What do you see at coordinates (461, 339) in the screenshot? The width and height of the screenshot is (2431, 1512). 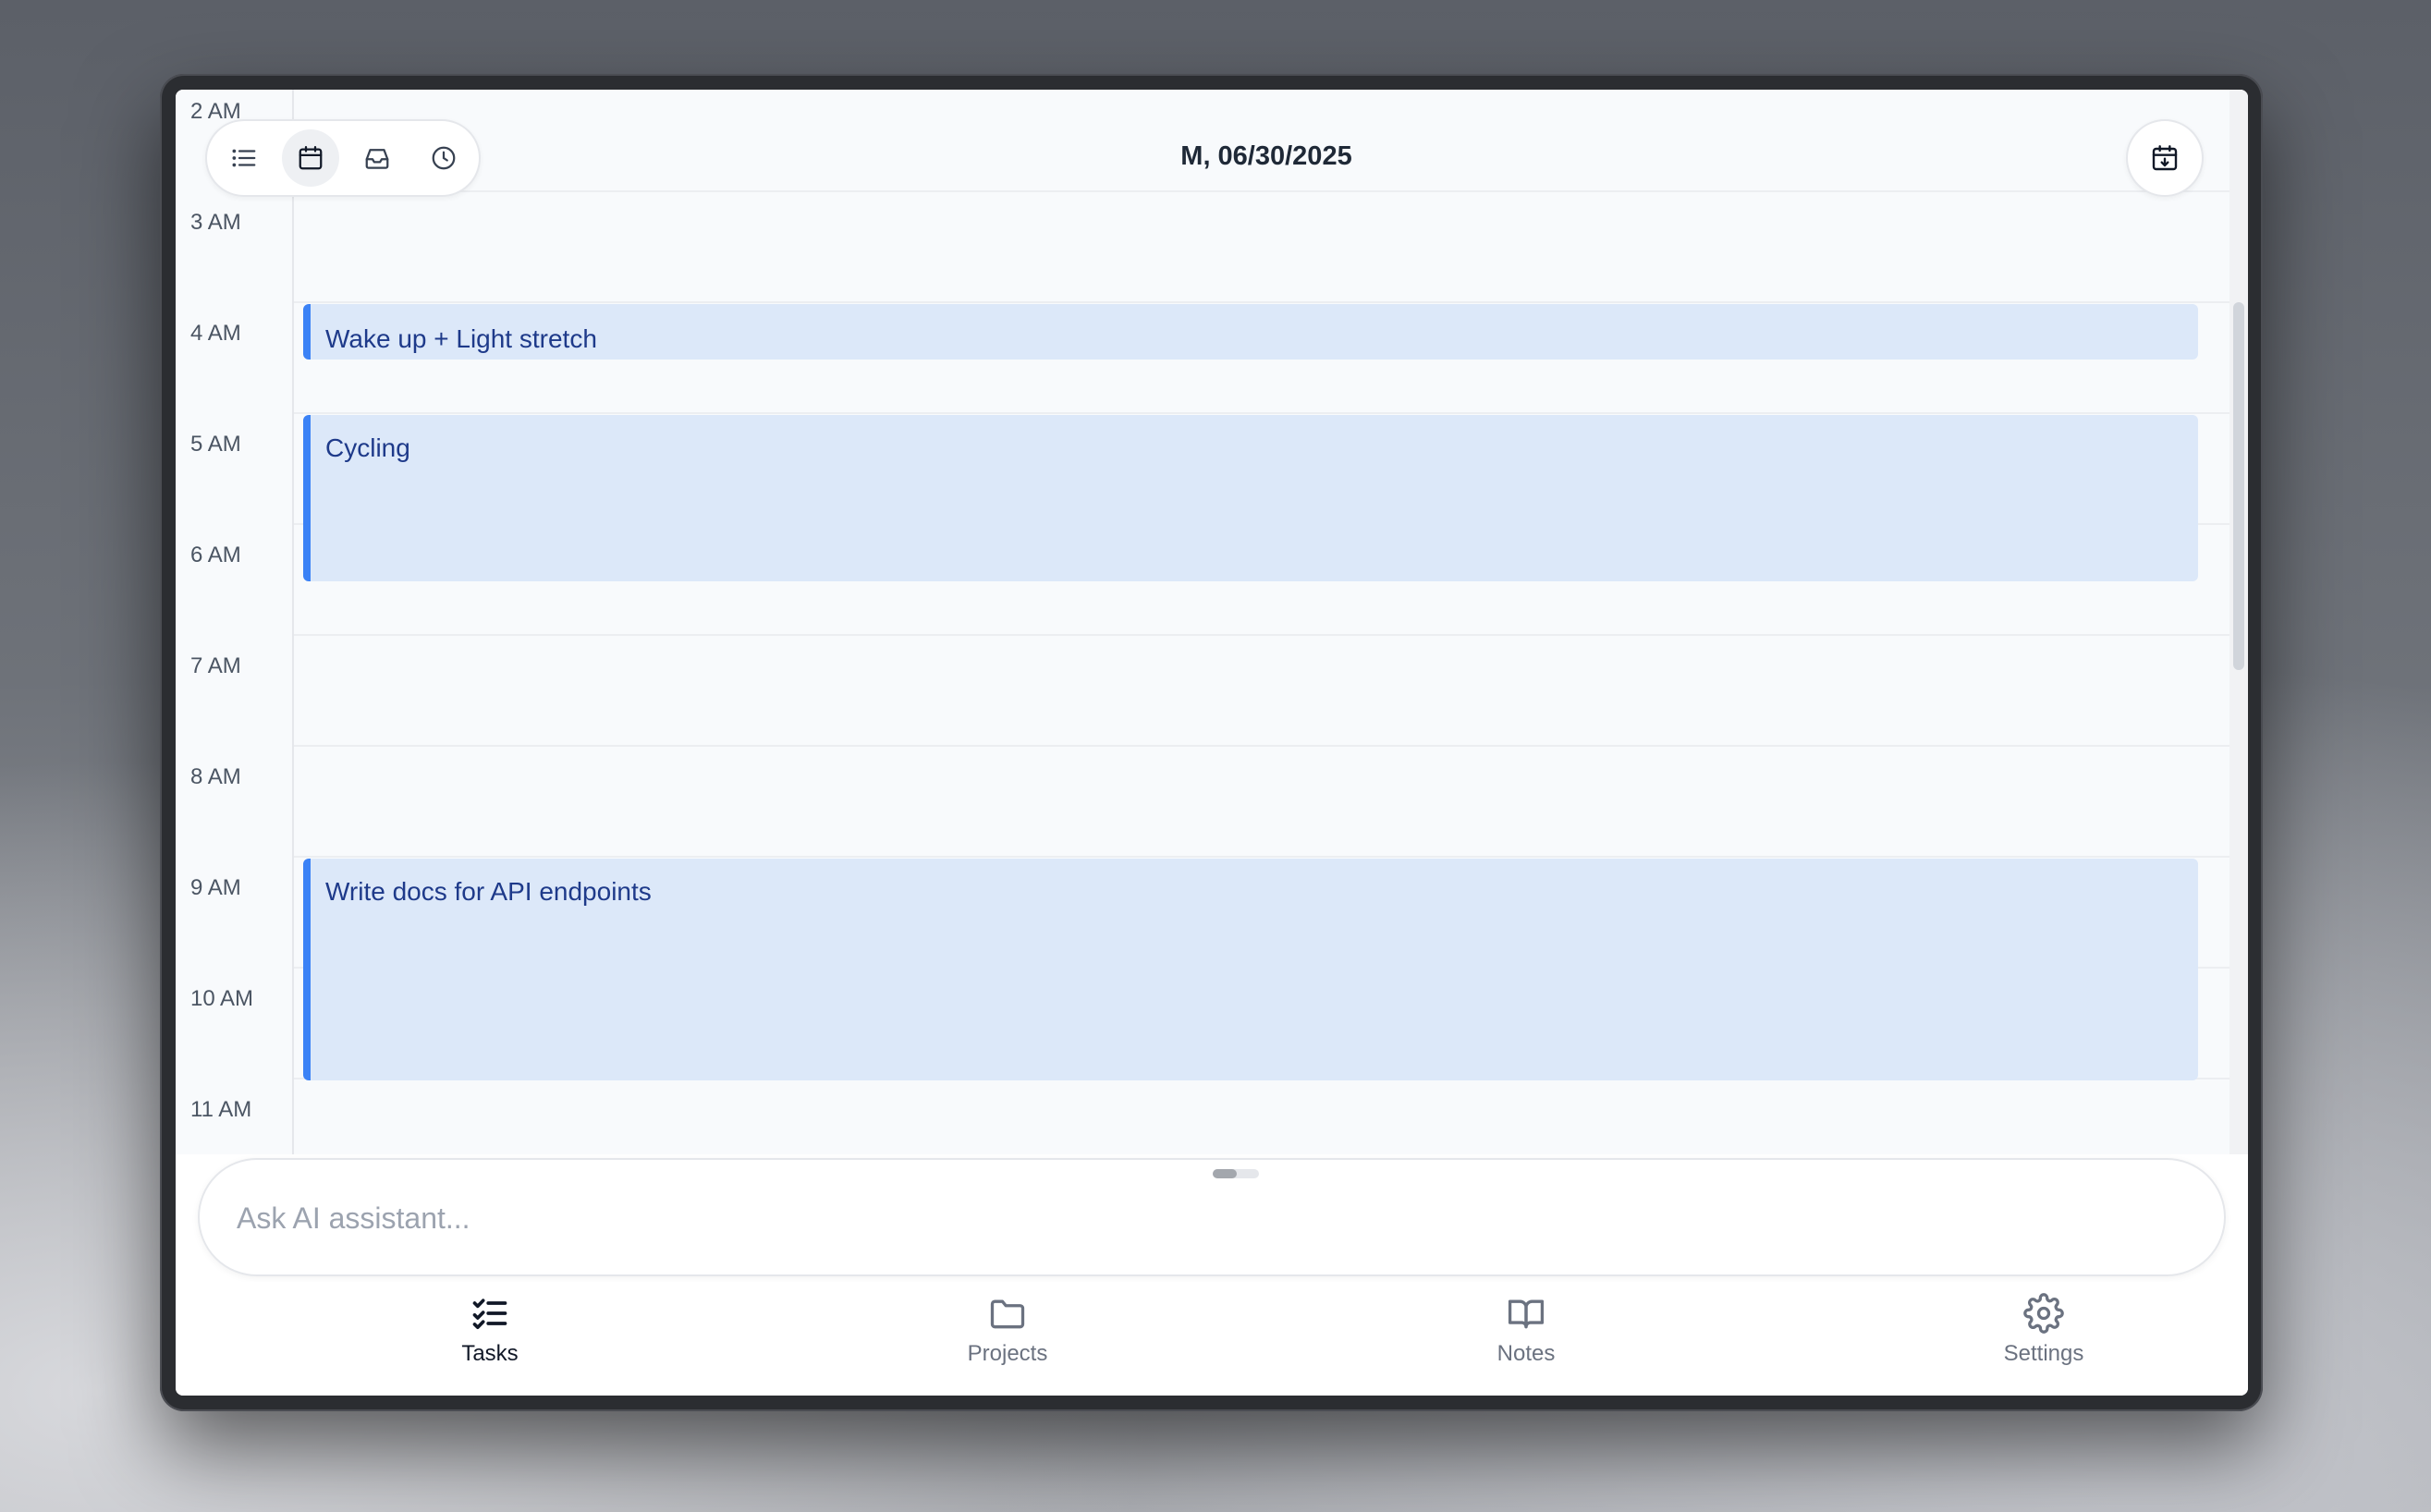 I see `event-title: Wake up + Light stretch` at bounding box center [461, 339].